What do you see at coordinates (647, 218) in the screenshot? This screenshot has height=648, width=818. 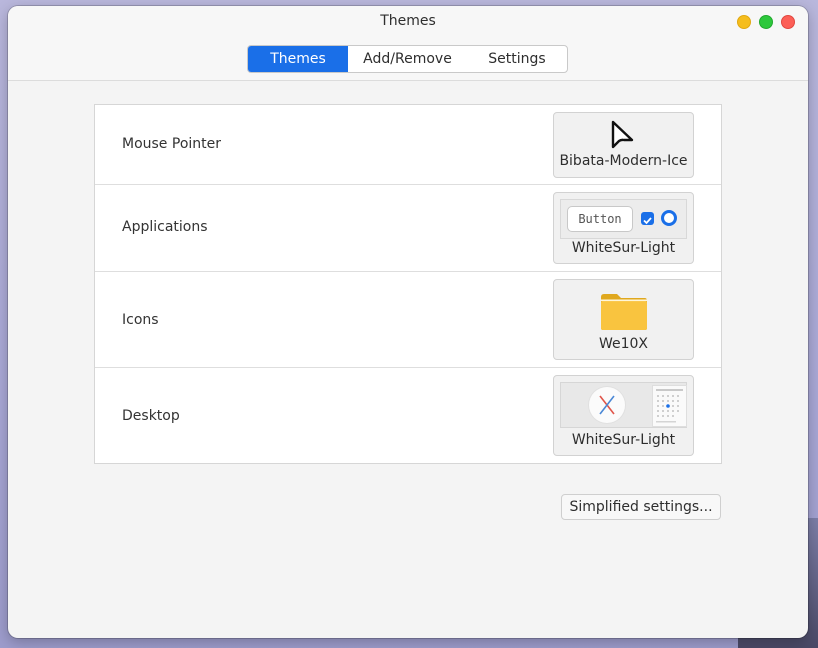 I see `checkbox-icon` at bounding box center [647, 218].